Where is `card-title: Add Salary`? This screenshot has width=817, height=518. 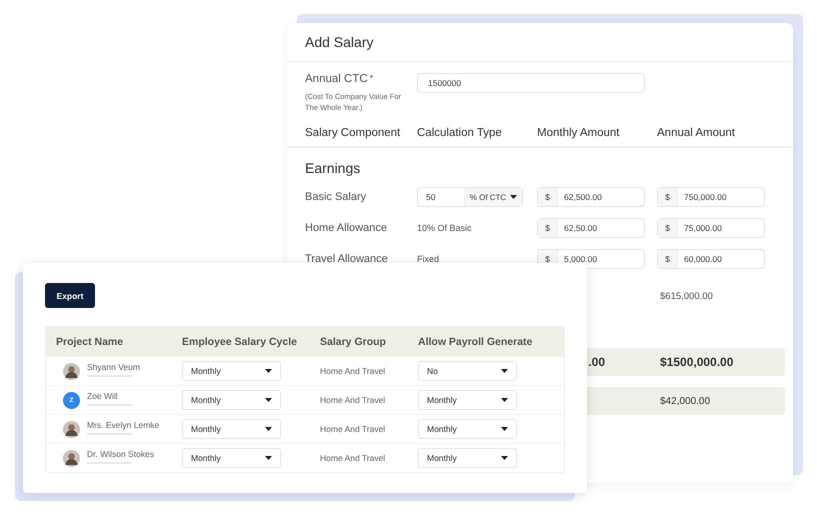 card-title: Add Salary is located at coordinates (339, 42).